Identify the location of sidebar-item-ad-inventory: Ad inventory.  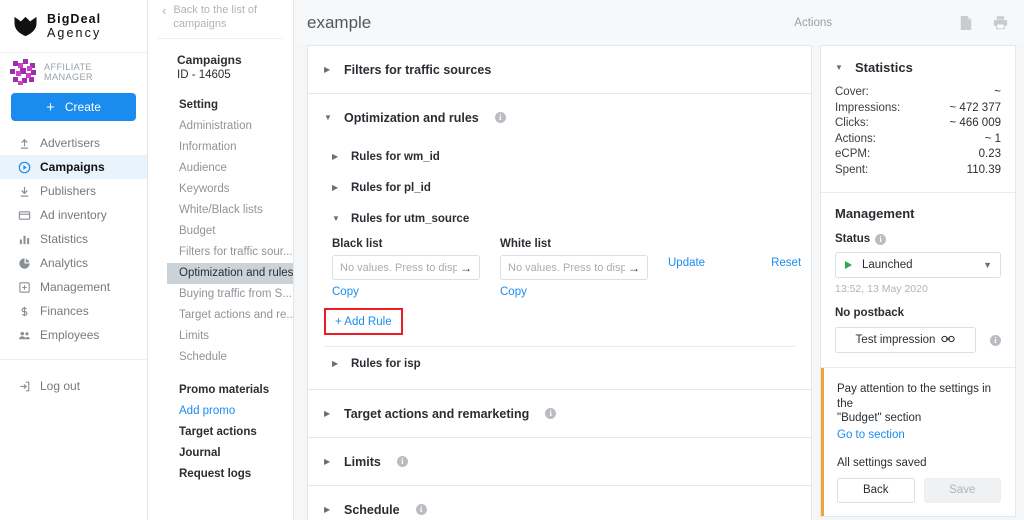
(73, 215).